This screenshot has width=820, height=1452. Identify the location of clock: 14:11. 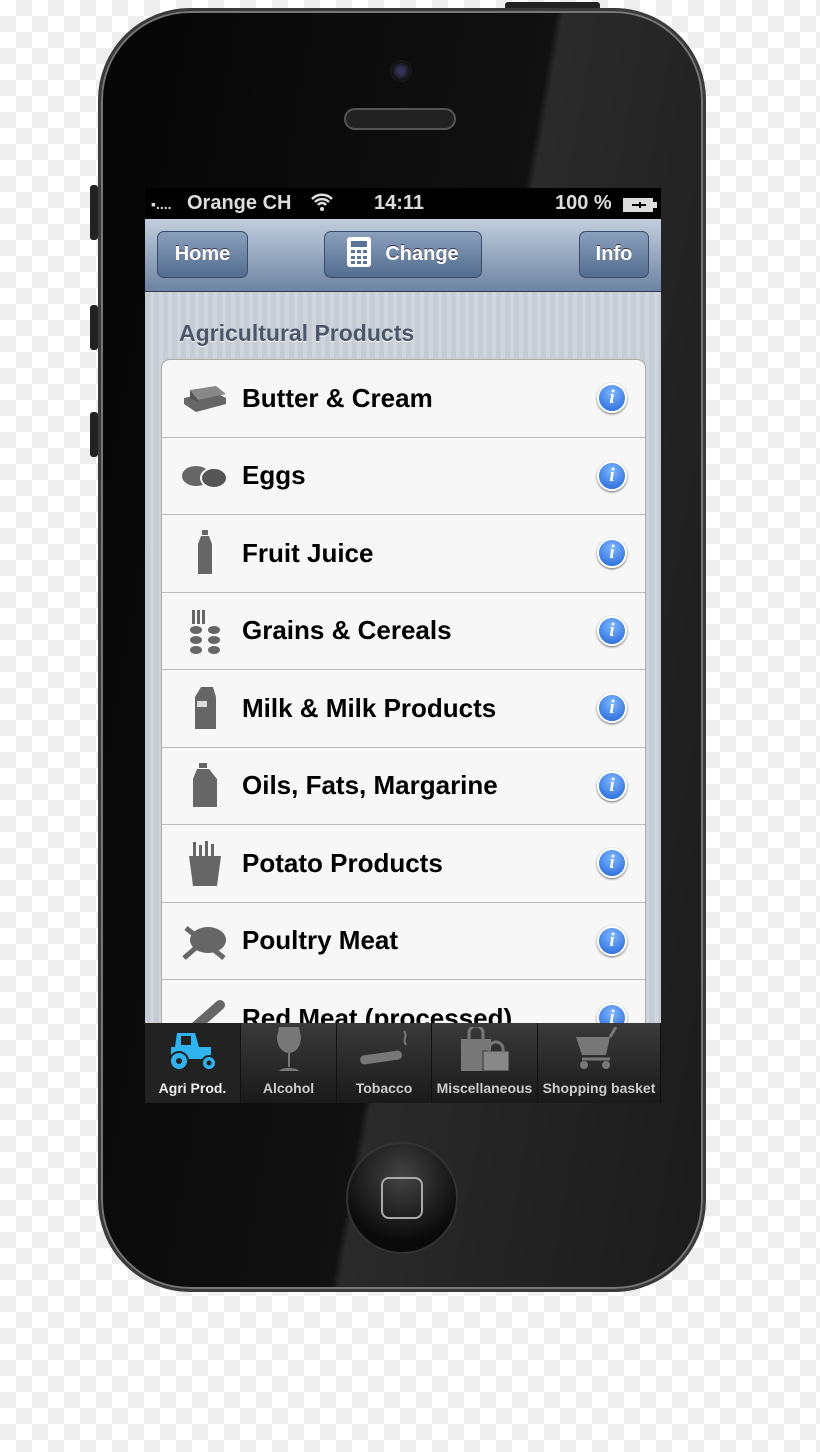
(399, 203).